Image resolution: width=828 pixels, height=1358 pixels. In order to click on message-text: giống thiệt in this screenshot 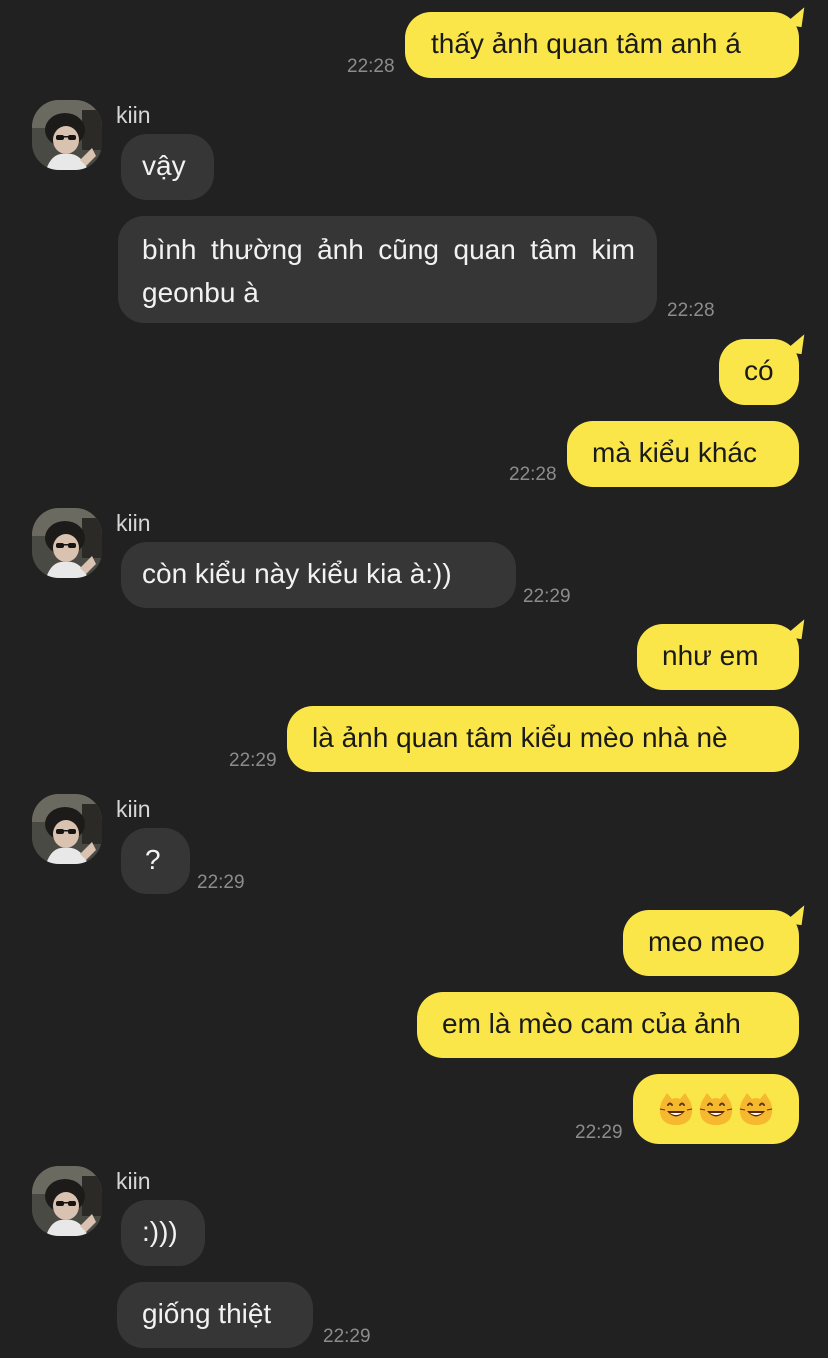, I will do `click(207, 1313)`.